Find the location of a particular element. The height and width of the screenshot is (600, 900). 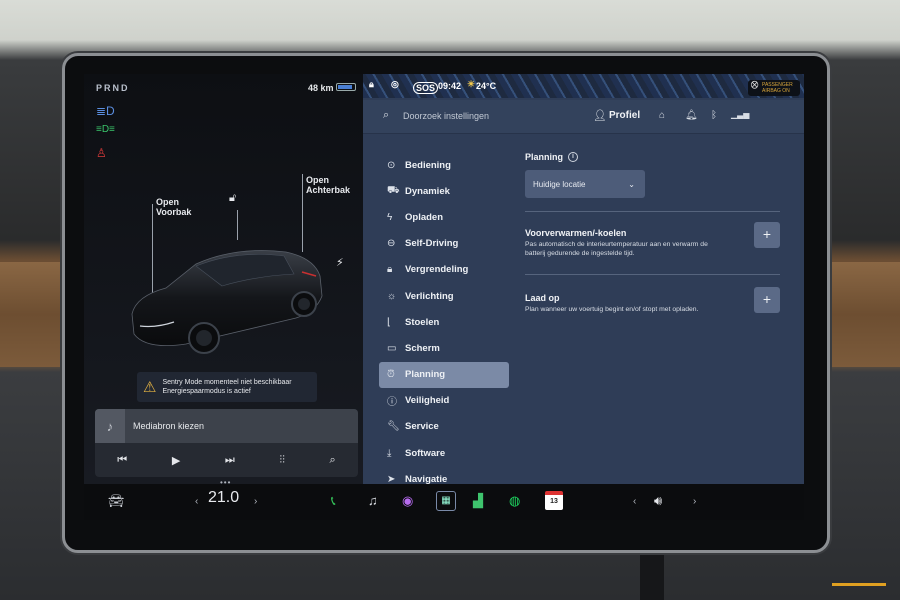

battery-icon is located at coordinates (346, 87).